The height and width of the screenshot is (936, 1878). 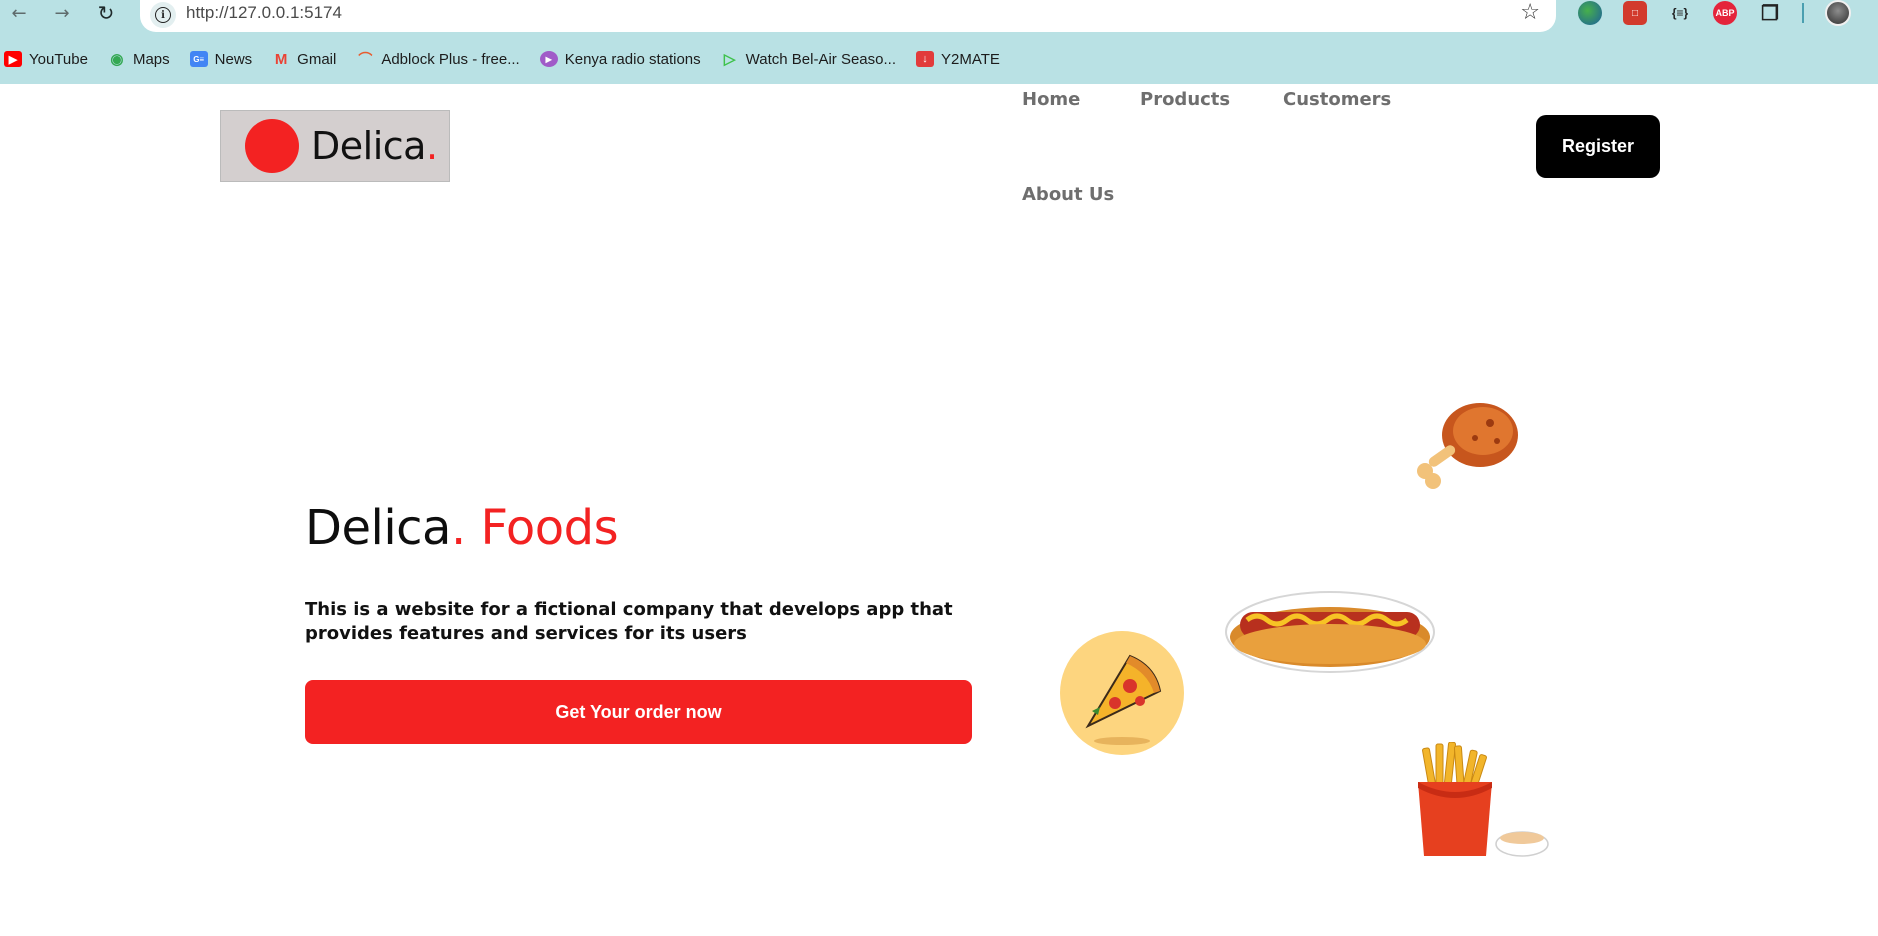 I want to click on hotdog-image, so click(x=1330, y=632).